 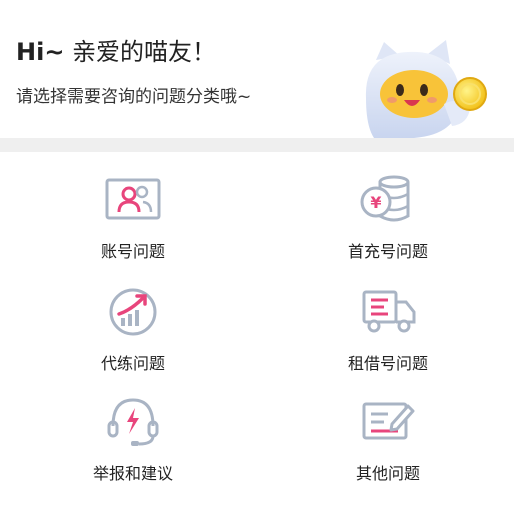 I want to click on category-label: 首充号问题, so click(x=387, y=251).